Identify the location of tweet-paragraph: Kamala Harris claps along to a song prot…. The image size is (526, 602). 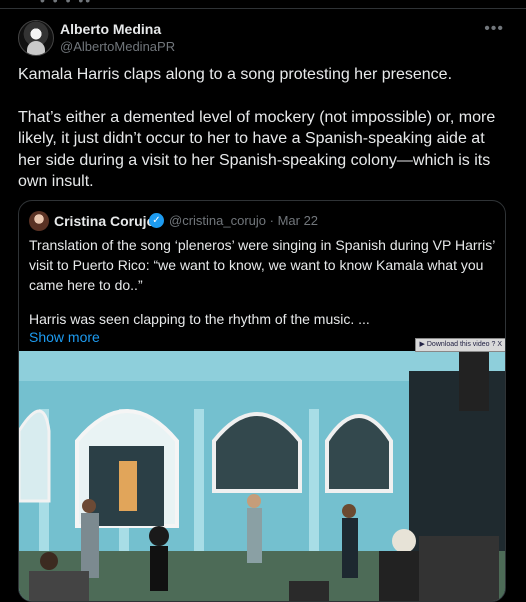
(235, 74).